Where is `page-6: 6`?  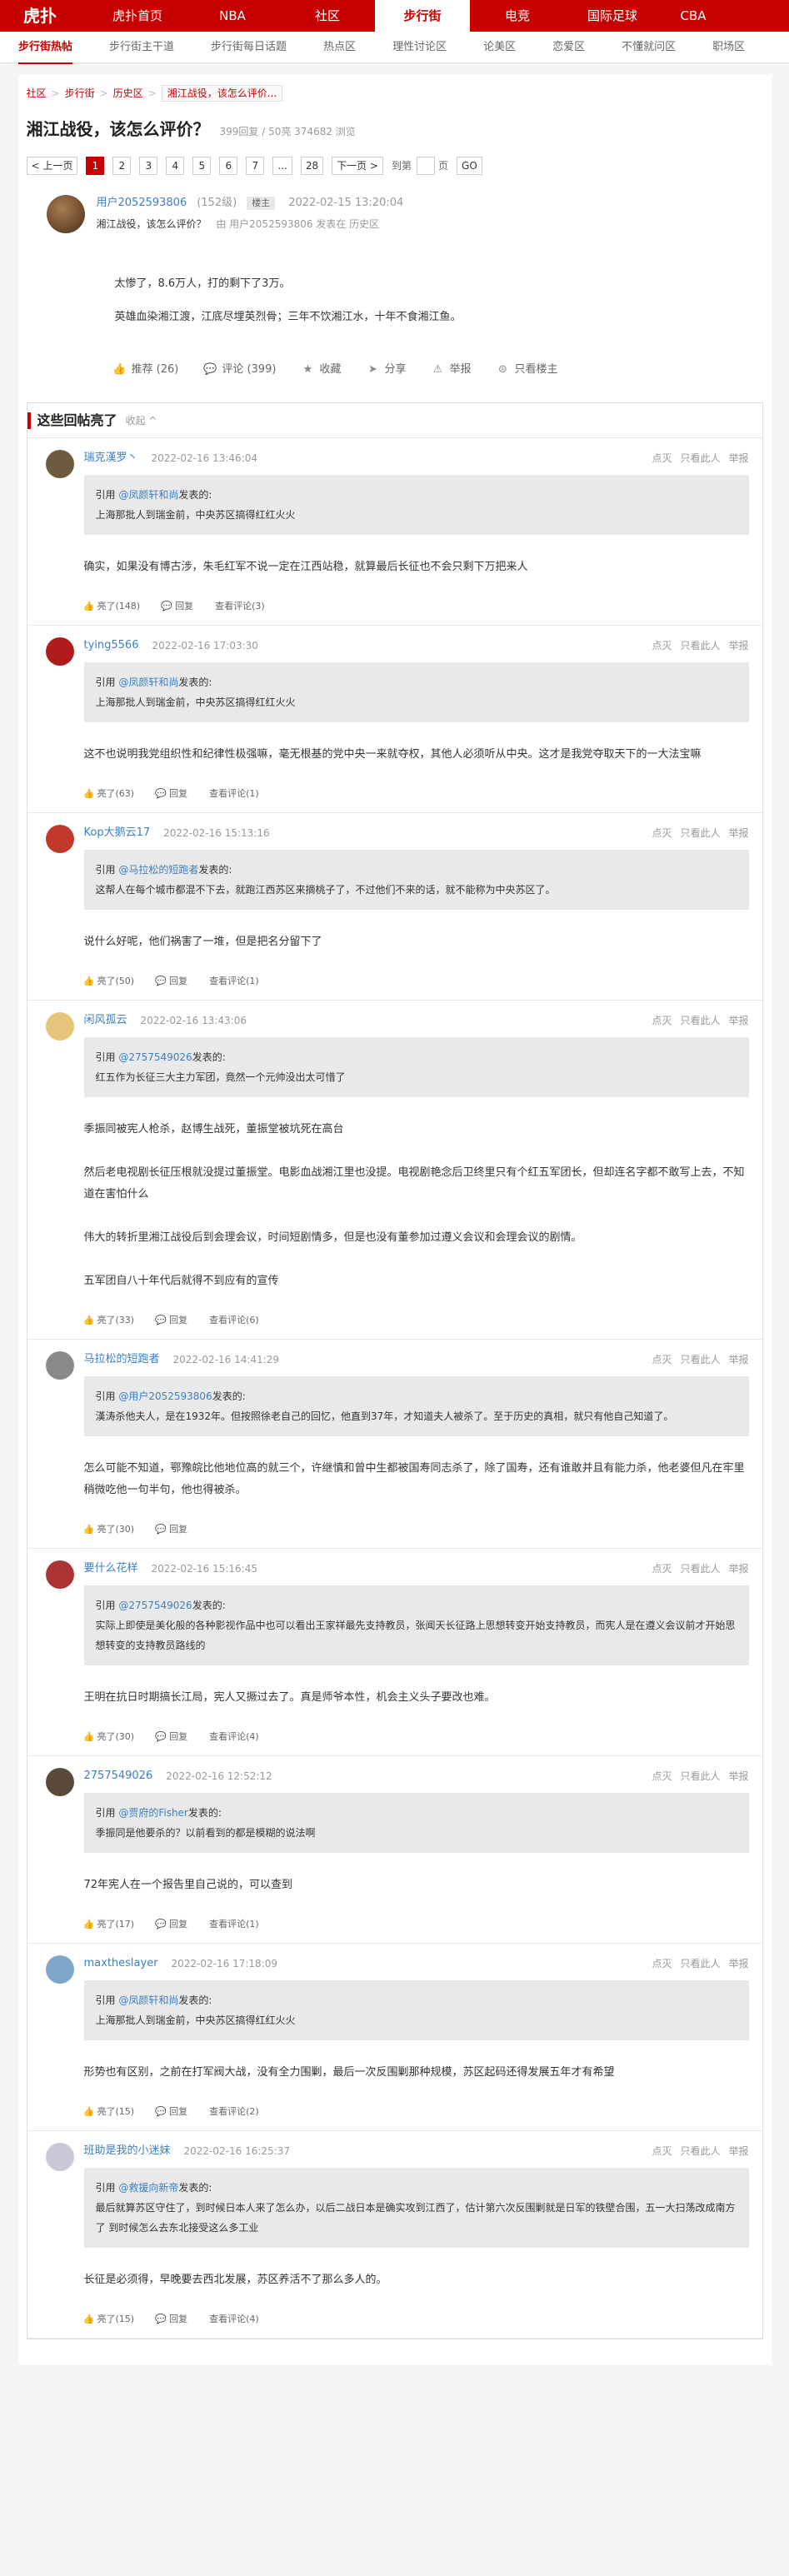 page-6: 6 is located at coordinates (228, 166).